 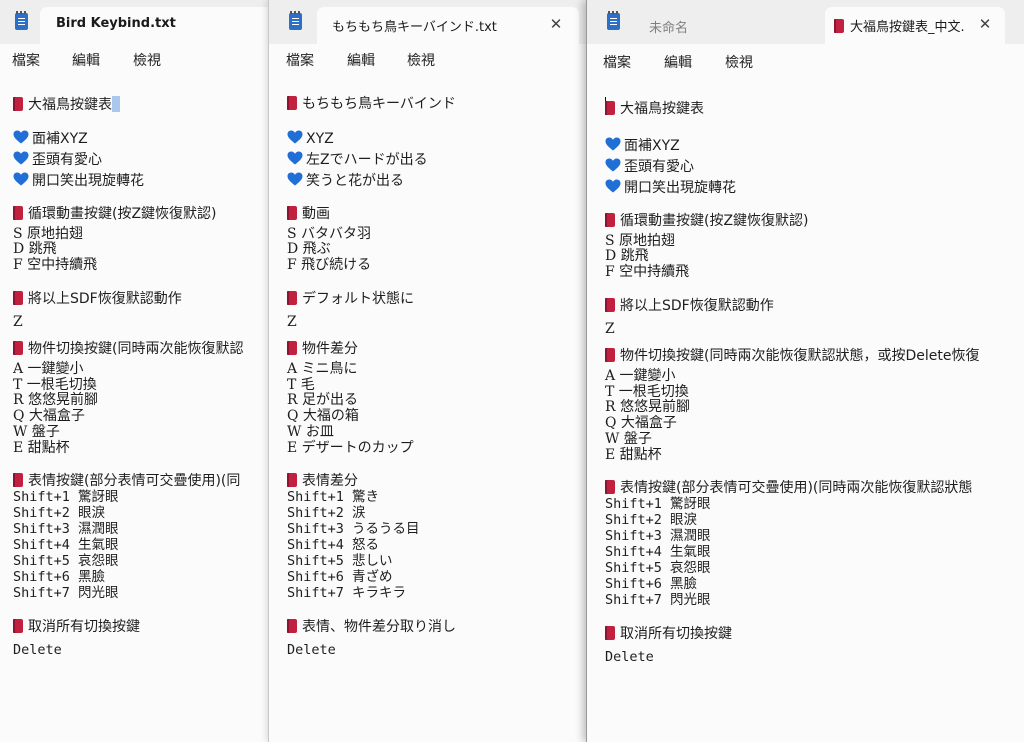 I want to click on heart-line: 左Zでハードが出る, so click(x=357, y=159).